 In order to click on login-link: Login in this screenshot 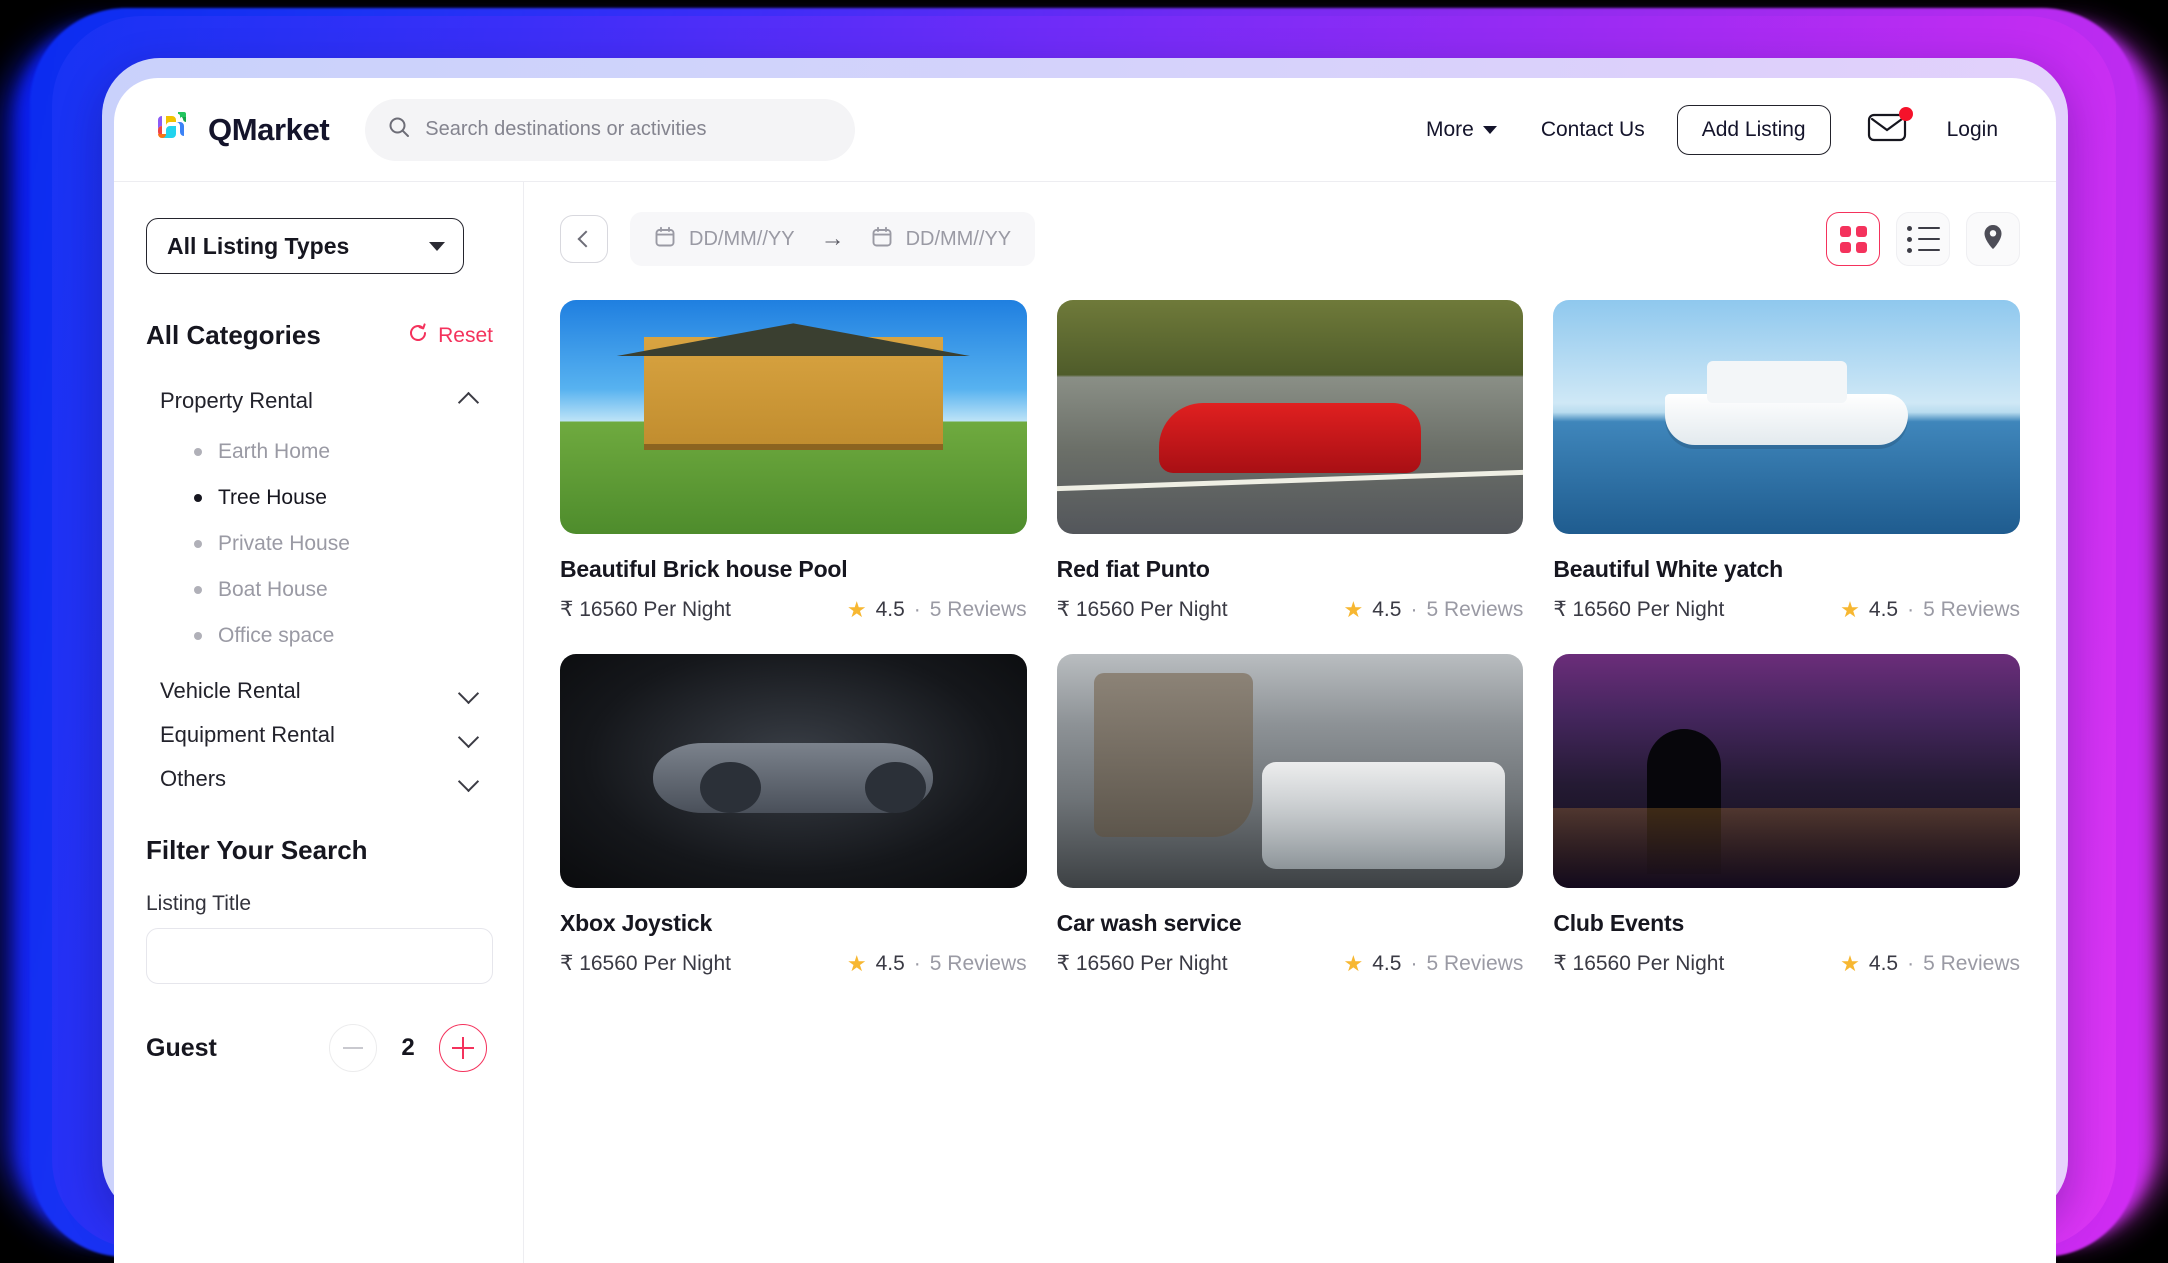, I will do `click(1972, 130)`.